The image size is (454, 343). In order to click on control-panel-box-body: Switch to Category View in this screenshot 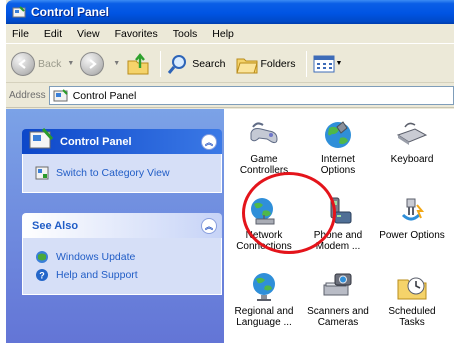, I will do `click(122, 173)`.